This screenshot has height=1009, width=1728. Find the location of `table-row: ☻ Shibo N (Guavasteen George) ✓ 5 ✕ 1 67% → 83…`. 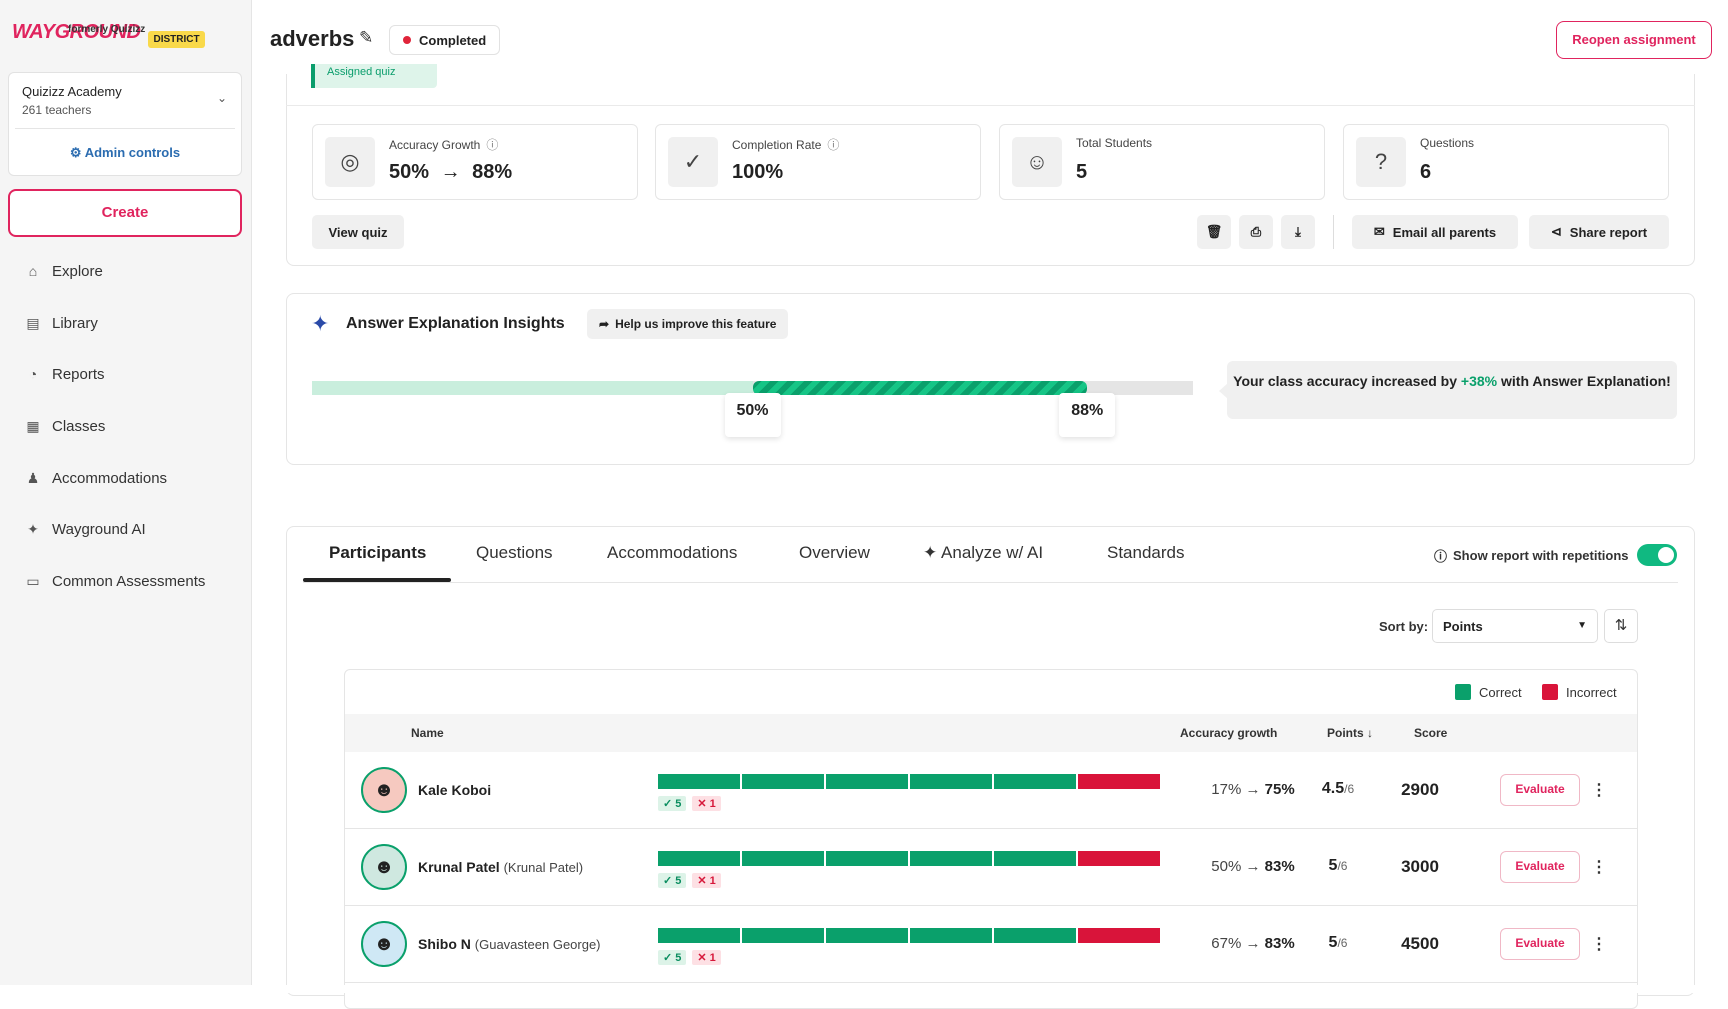

table-row: ☻ Shibo N (Guavasteen George) ✓ 5 ✕ 1 67% → 83… is located at coordinates (991, 944).